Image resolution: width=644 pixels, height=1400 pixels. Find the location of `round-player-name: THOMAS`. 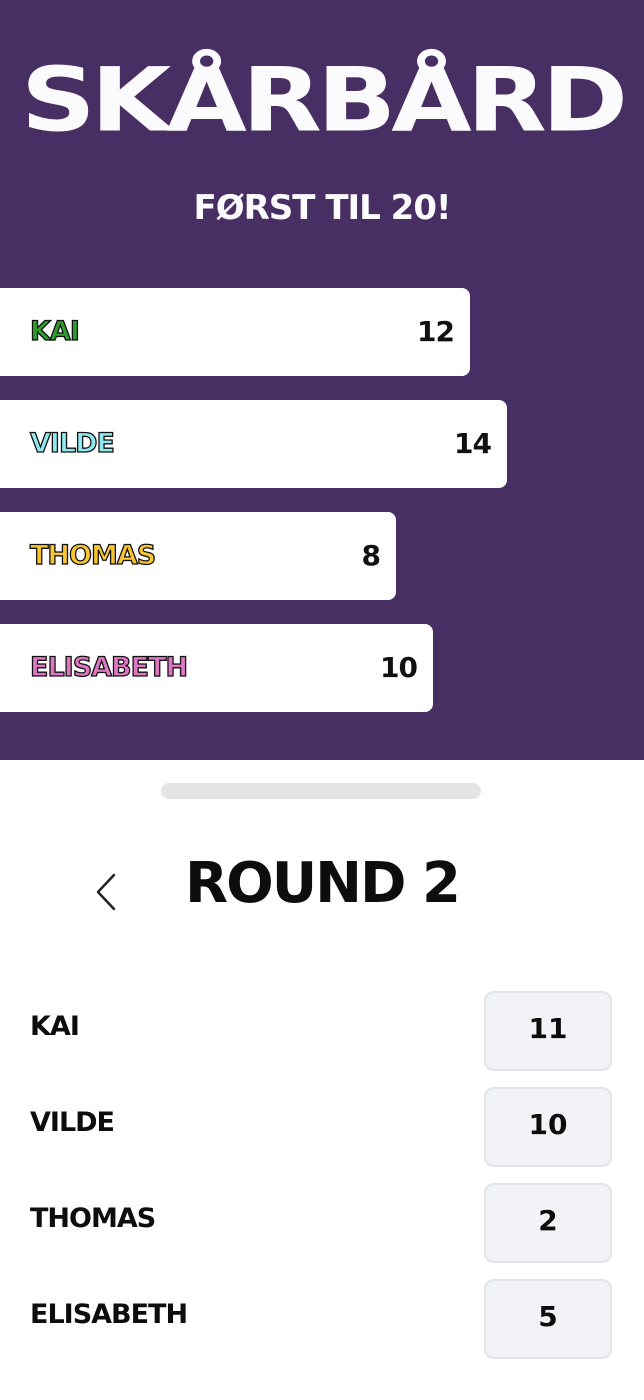

round-player-name: THOMAS is located at coordinates (93, 1218).